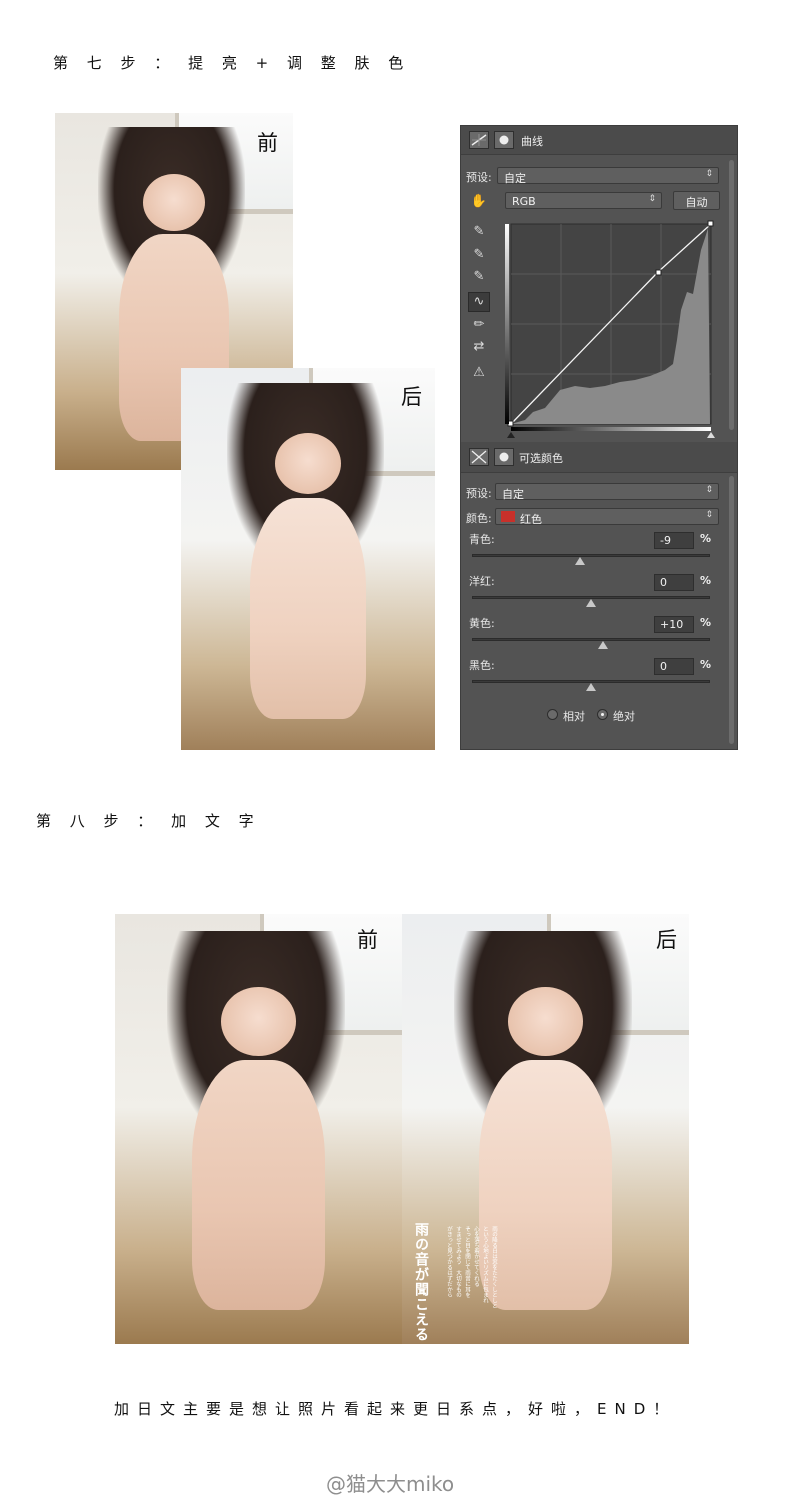 Image resolution: width=787 pixels, height=1500 pixels. Describe the element at coordinates (674, 624) in the screenshot. I see `slider-value-field: +10` at that location.